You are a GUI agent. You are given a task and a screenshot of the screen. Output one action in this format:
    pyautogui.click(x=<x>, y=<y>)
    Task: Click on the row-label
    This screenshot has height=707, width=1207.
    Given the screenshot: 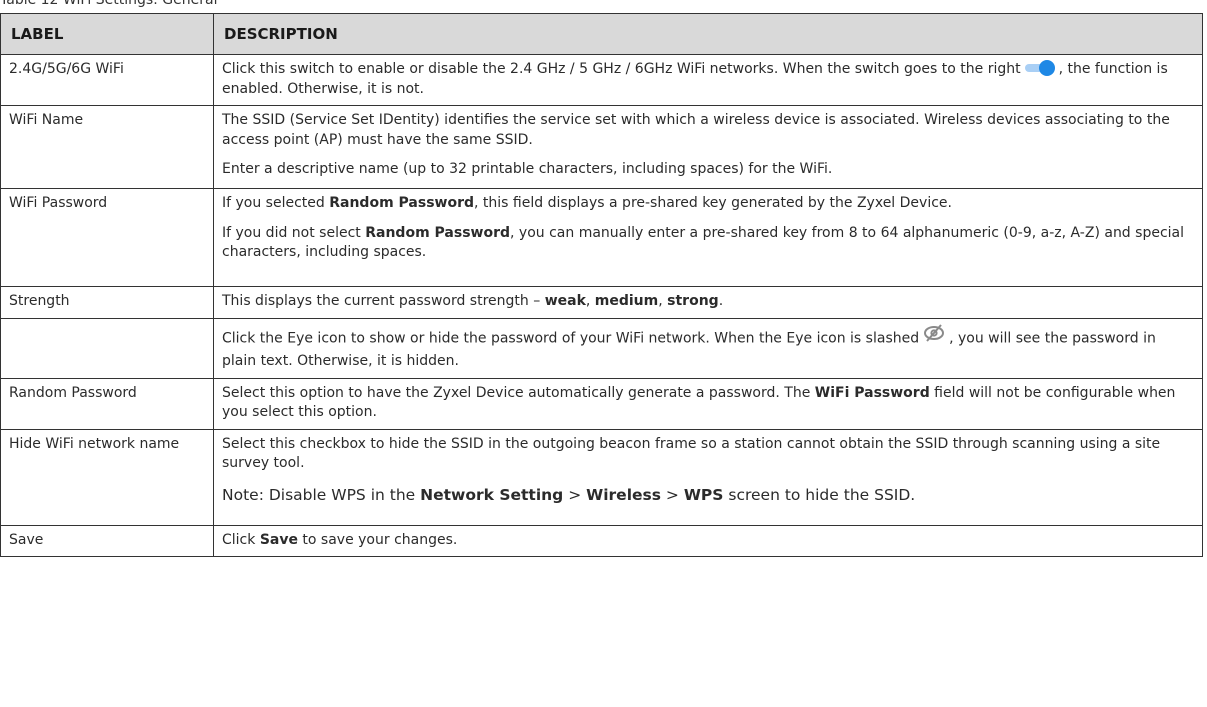 What is the action you would take?
    pyautogui.click(x=107, y=348)
    